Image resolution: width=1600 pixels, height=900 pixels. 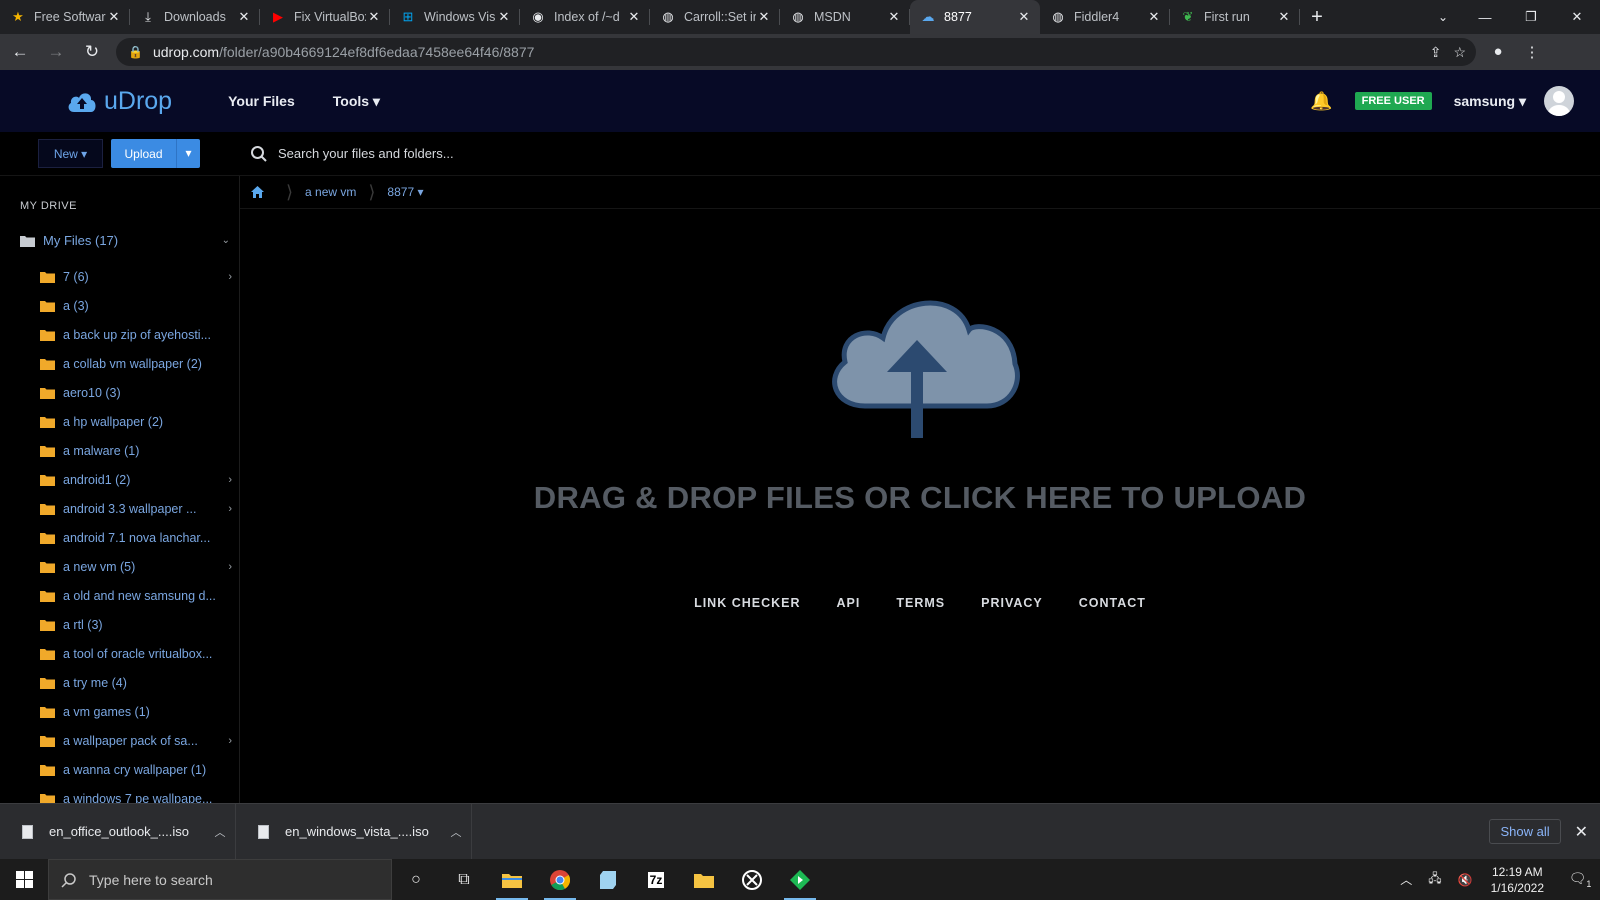 I want to click on menu-icon: ⋮, so click(x=1532, y=52).